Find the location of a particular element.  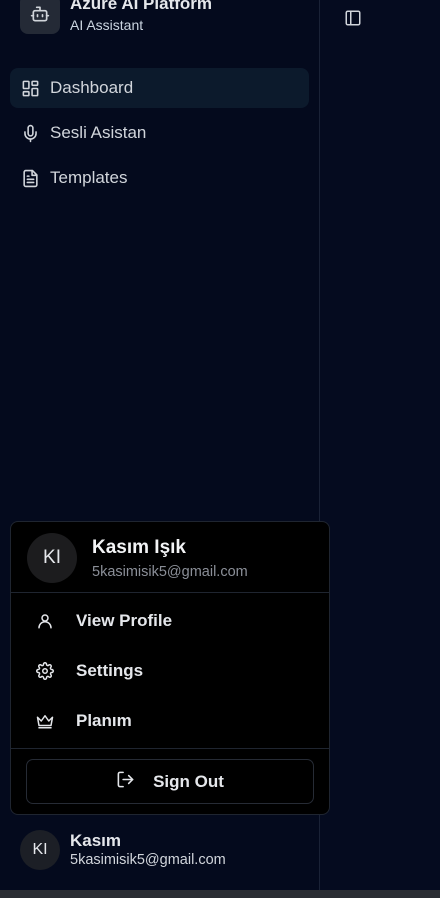

menu-item-label: View Profile is located at coordinates (124, 620).